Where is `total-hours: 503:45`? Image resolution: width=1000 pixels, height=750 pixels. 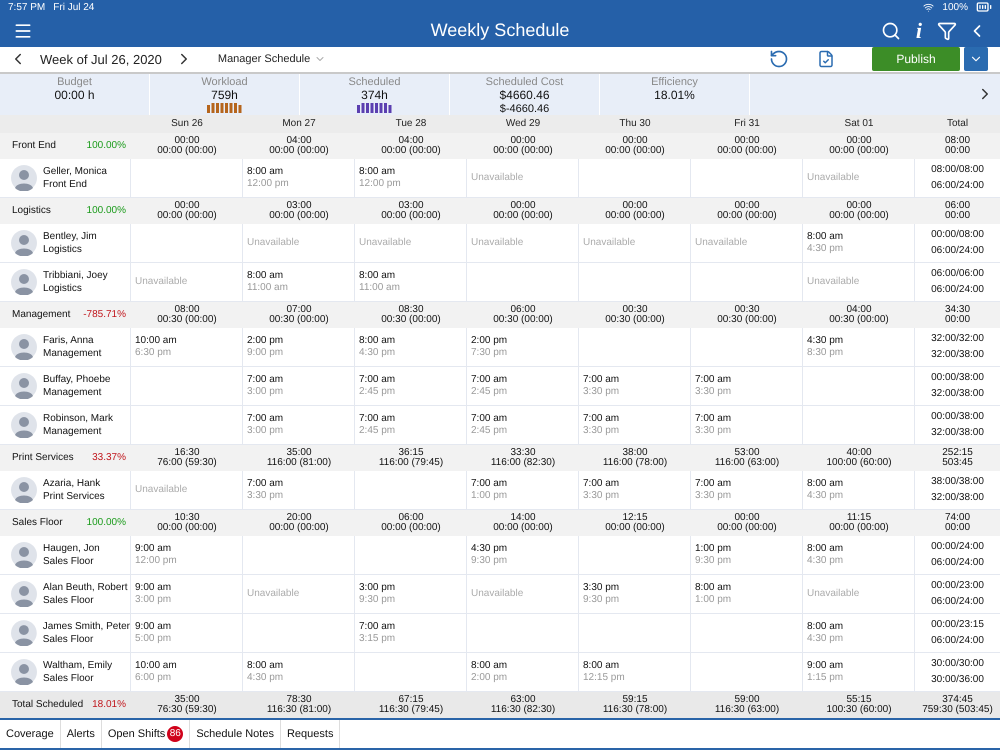 total-hours: 503:45 is located at coordinates (957, 463).